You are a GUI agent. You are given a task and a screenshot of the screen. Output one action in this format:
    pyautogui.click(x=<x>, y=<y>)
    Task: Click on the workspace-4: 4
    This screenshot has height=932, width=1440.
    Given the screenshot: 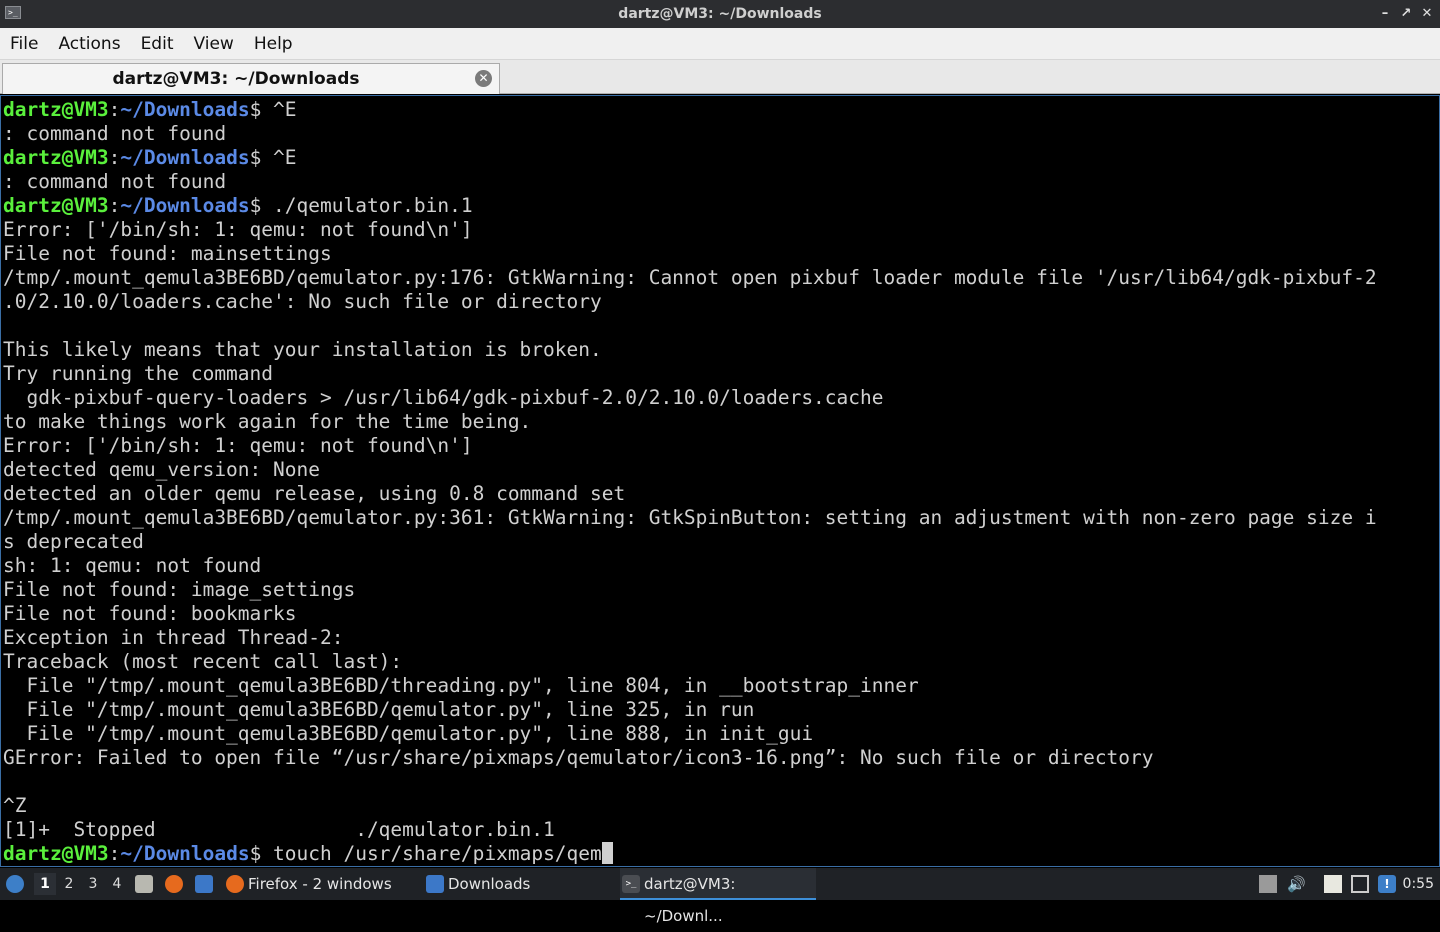 What is the action you would take?
    pyautogui.click(x=117, y=884)
    